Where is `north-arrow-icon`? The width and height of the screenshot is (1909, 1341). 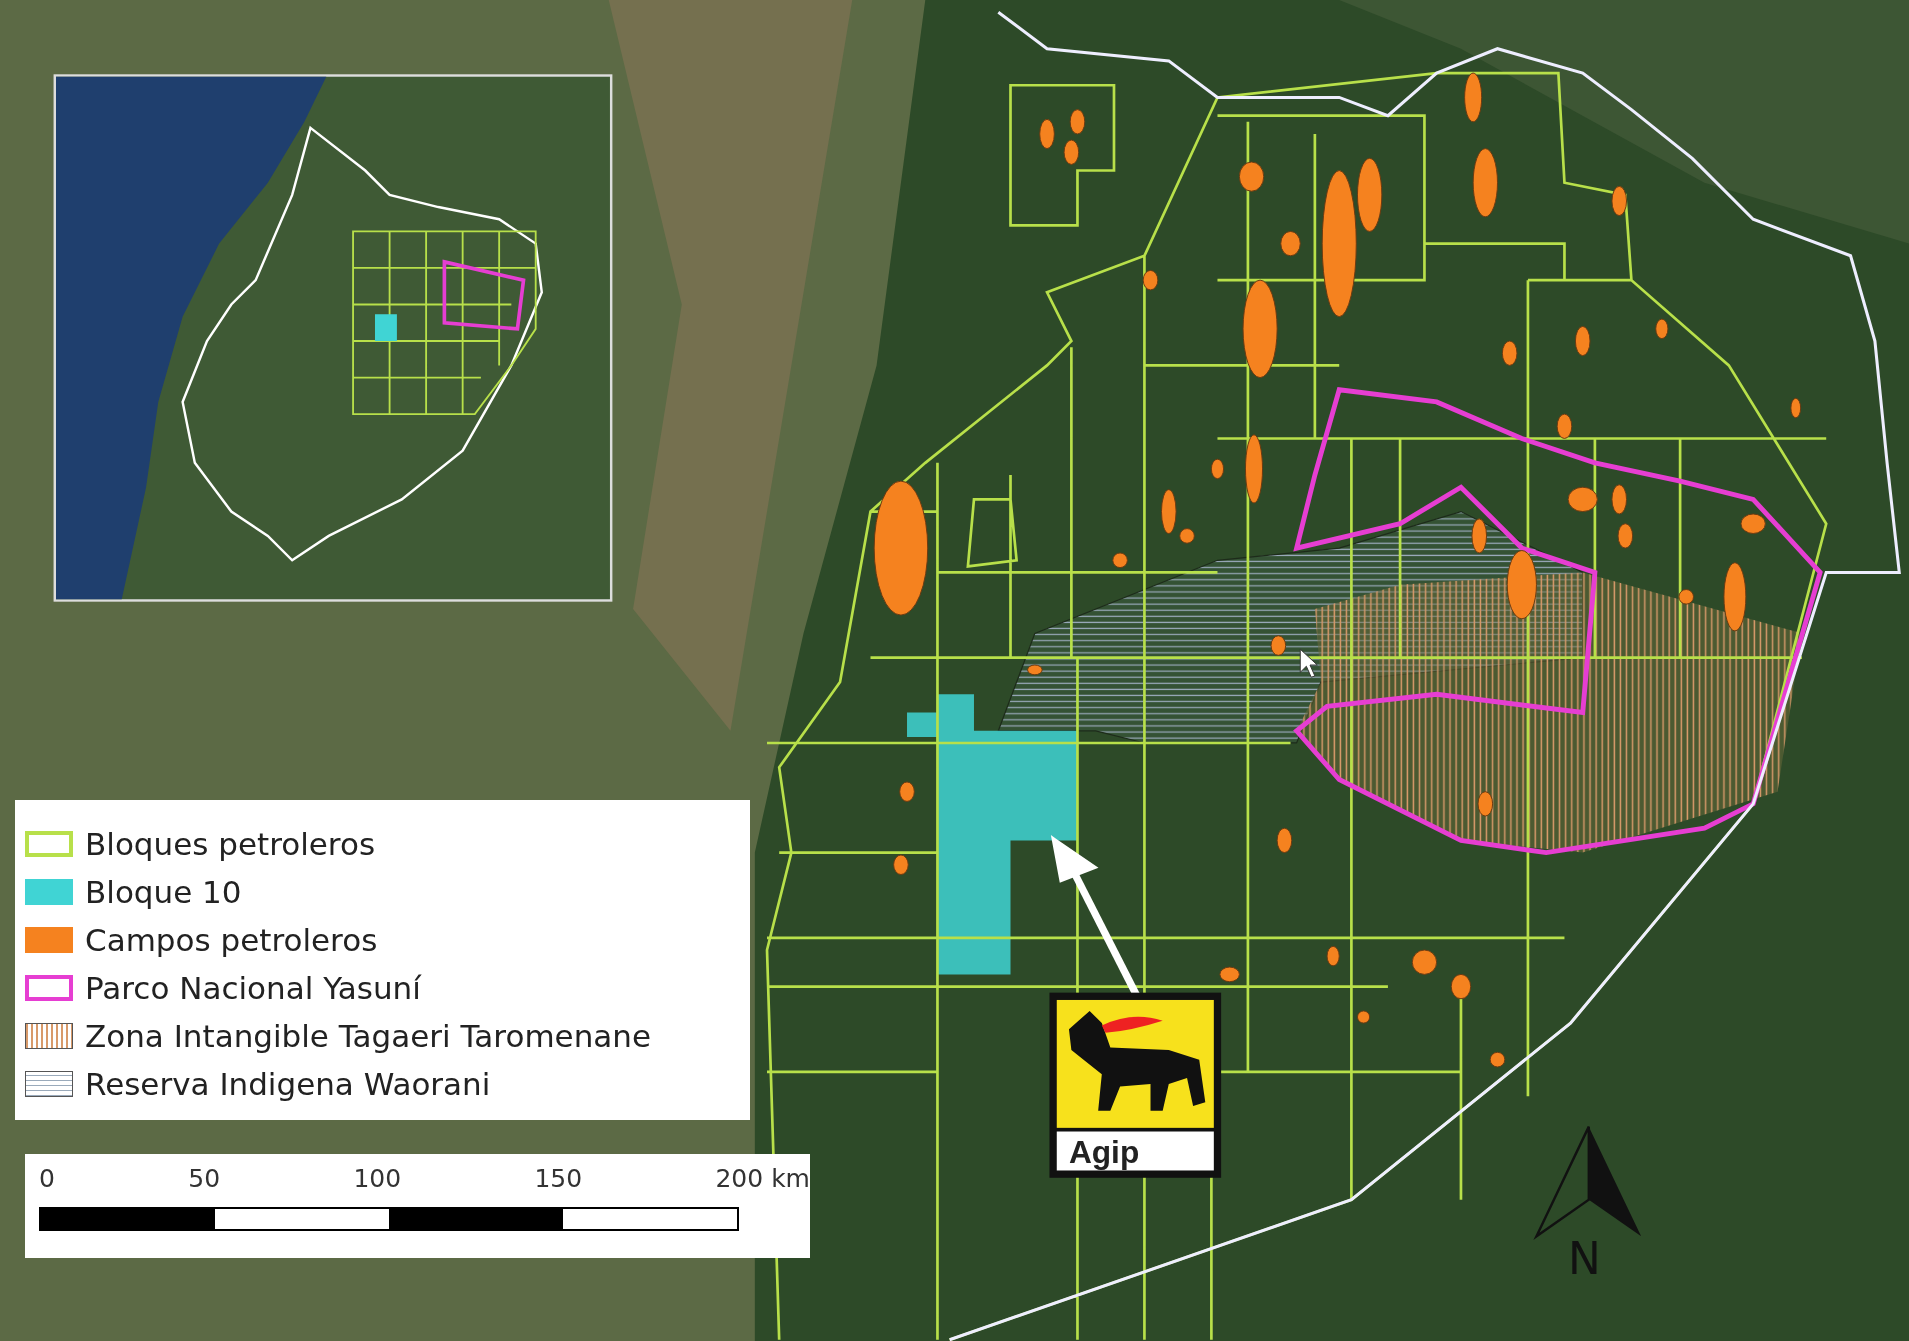
north-arrow-icon is located at coordinates (1587, 1182).